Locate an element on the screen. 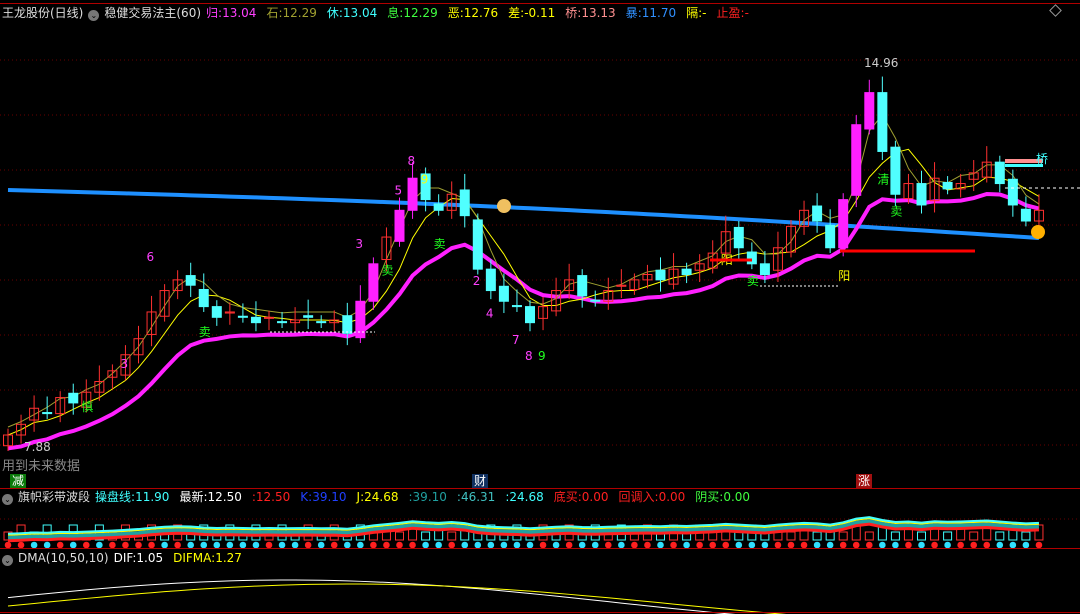 This screenshot has width=1080, height=614. signal-label: 5 is located at coordinates (399, 190).